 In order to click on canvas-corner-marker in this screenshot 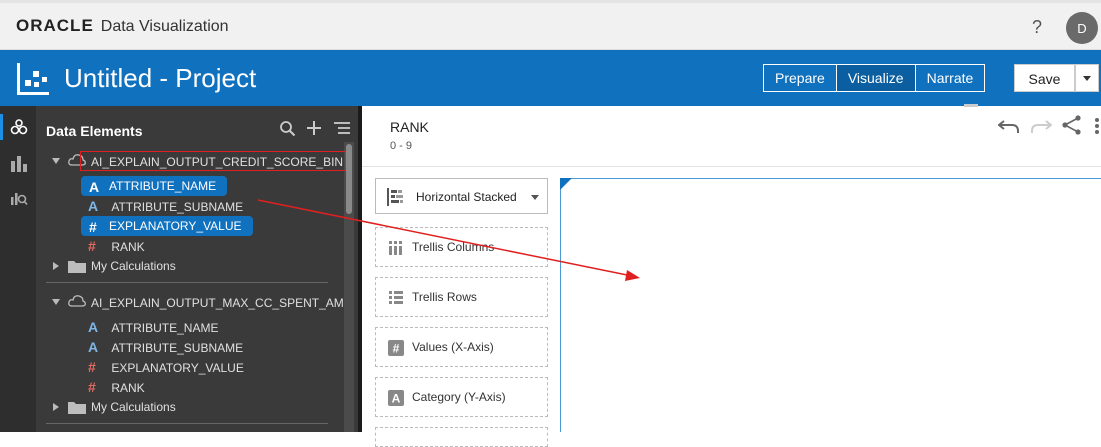, I will do `click(566, 184)`.